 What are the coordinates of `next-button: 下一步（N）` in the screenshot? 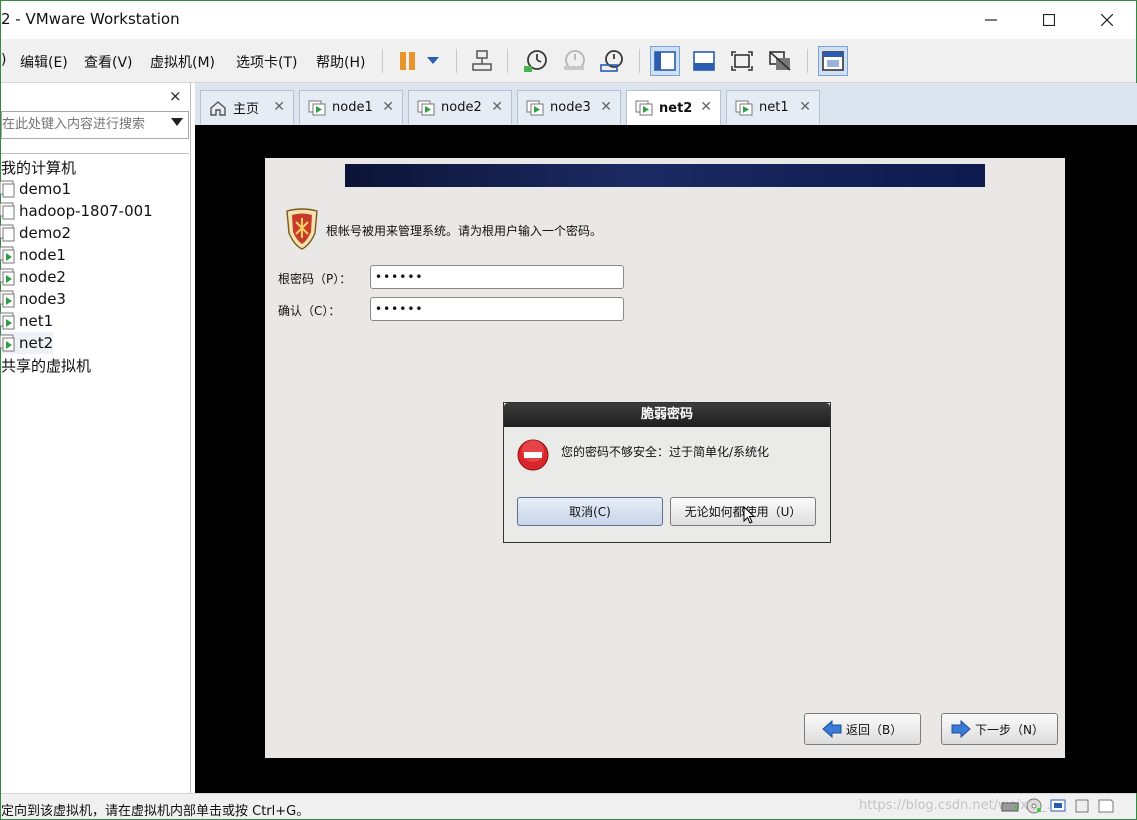 It's located at (999, 729).